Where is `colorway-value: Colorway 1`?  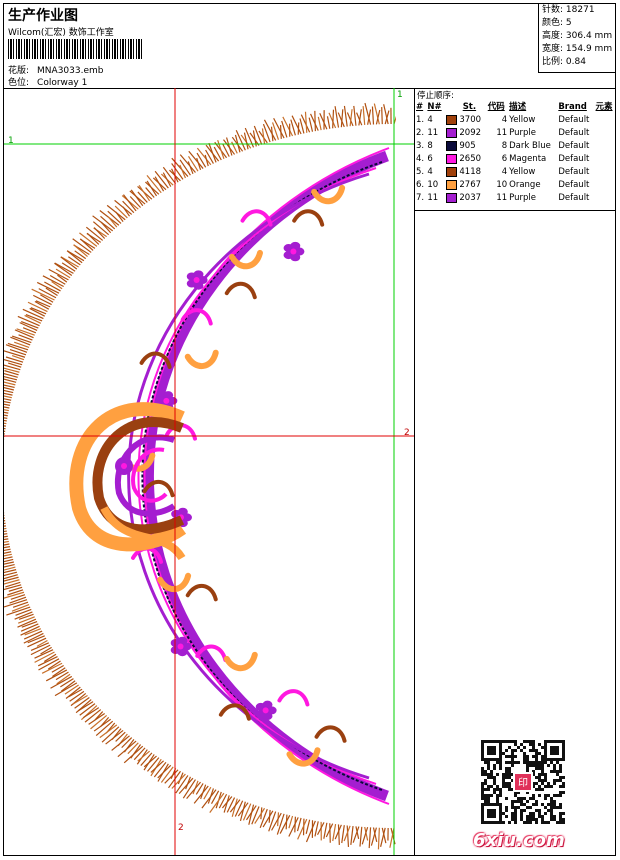 colorway-value: Colorway 1 is located at coordinates (62, 83).